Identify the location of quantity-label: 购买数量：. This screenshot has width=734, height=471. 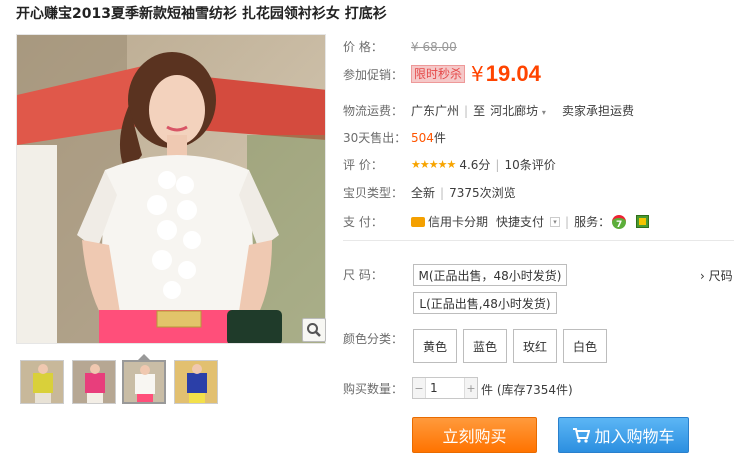
(373, 389).